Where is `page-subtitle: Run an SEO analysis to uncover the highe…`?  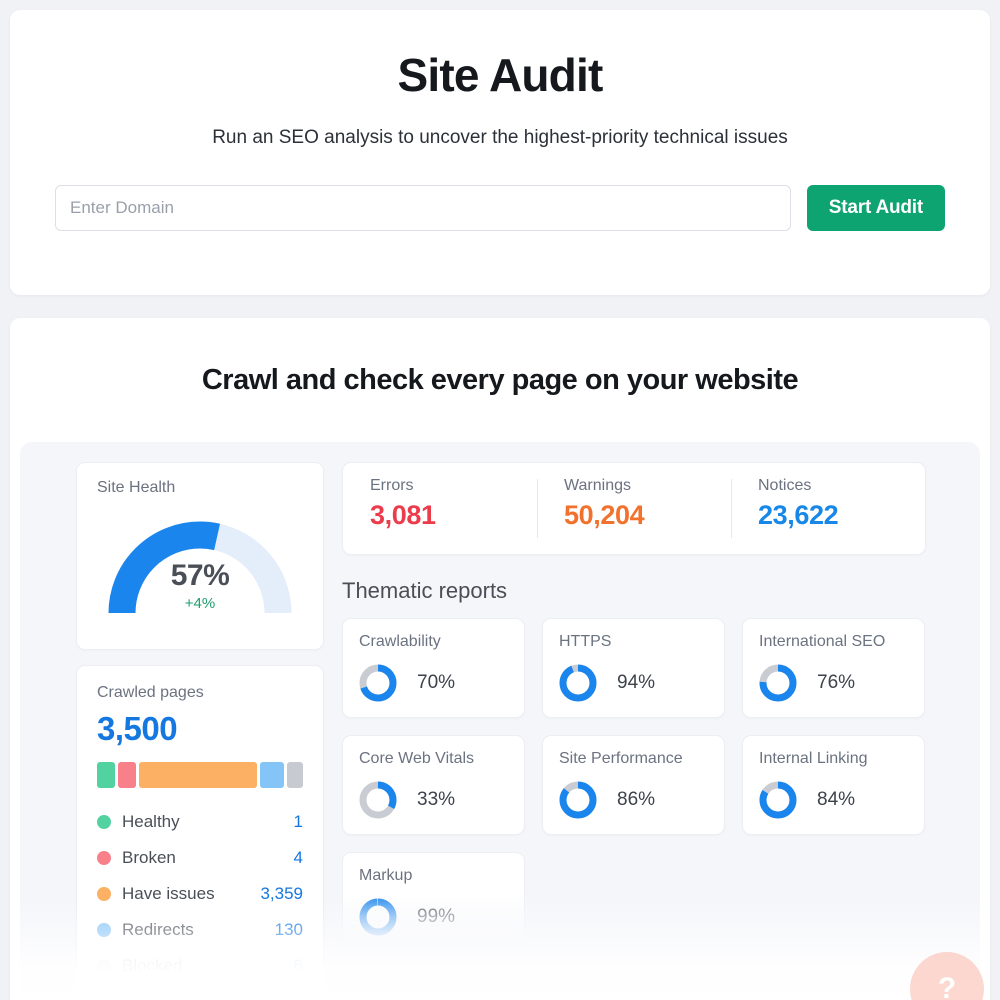 page-subtitle: Run an SEO analysis to uncover the highe… is located at coordinates (500, 137).